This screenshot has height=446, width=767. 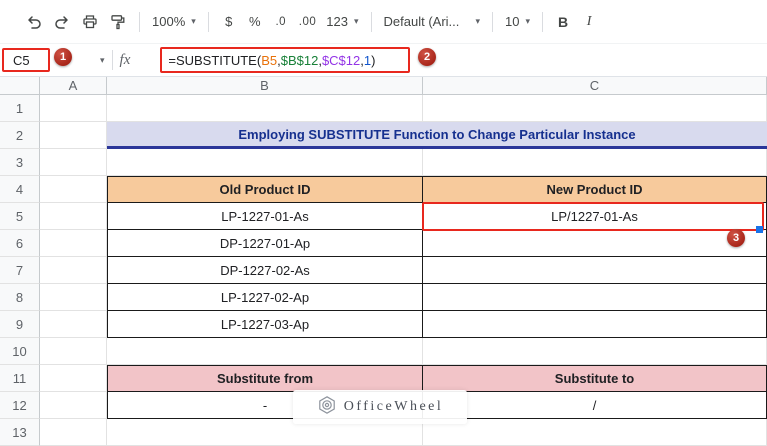 I want to click on cell-A8, so click(x=73, y=297).